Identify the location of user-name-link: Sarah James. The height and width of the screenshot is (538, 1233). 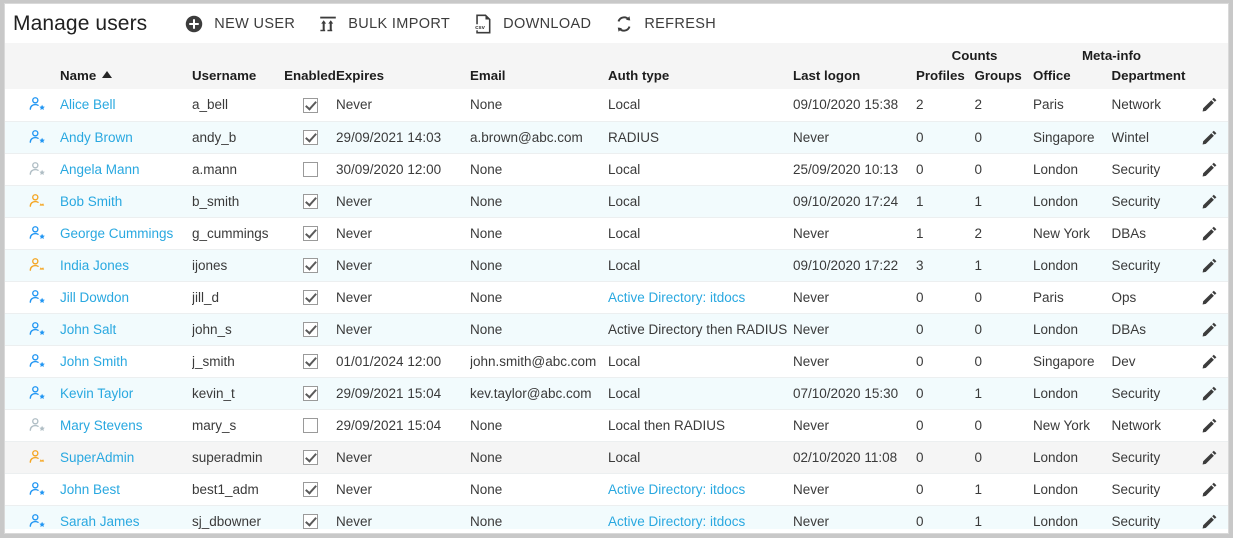
(100, 521).